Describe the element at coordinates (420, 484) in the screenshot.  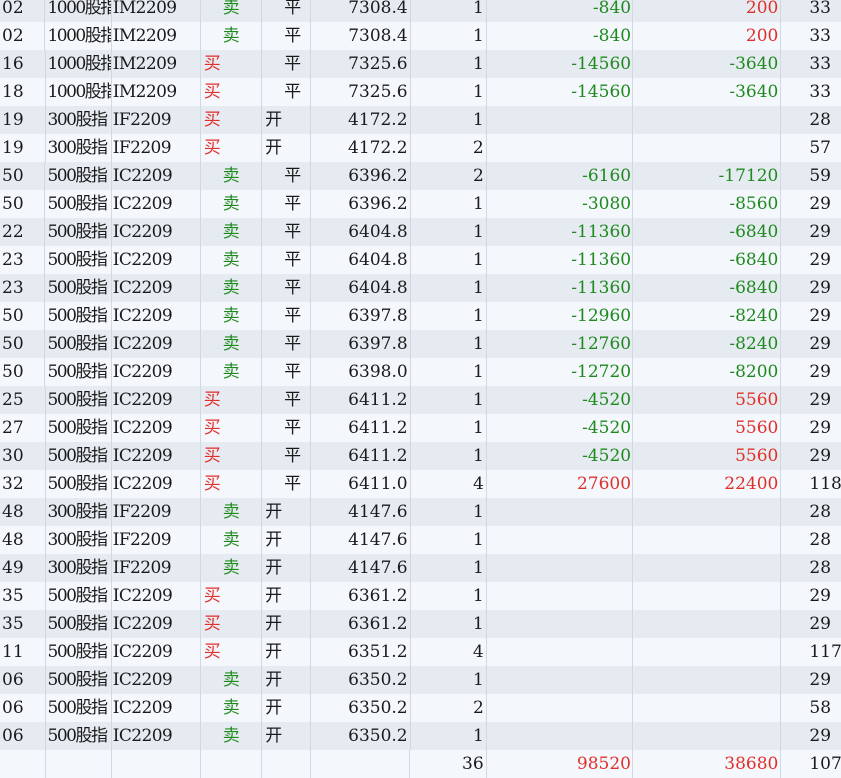
I see `table-row: 32 500股指 IC2209 买平 6411.0 4 27600 22400 118` at that location.